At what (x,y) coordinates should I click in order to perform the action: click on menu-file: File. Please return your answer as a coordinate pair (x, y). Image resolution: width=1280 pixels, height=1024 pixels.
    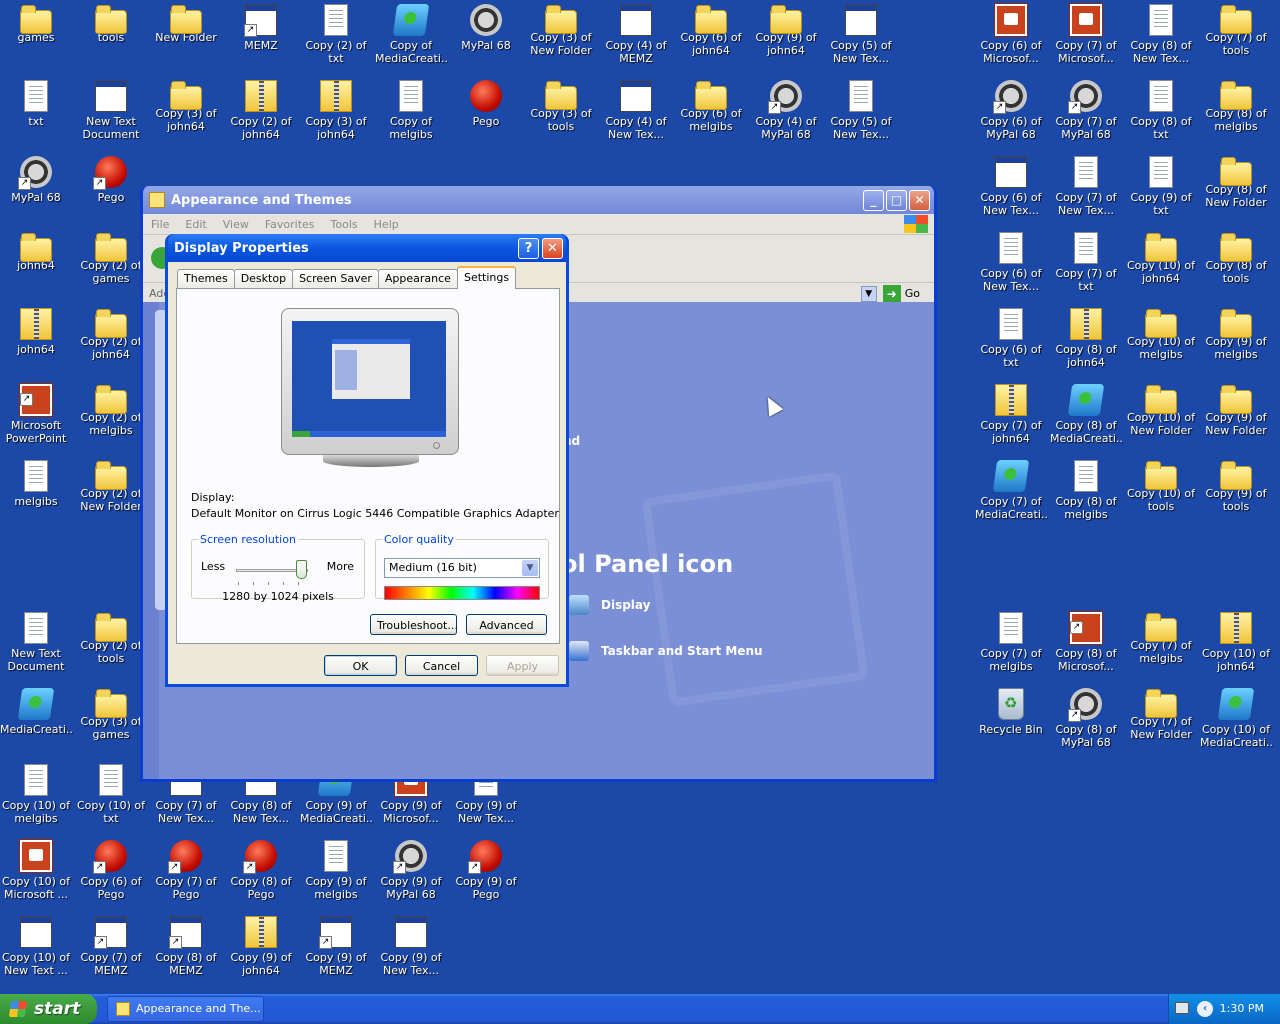
    Looking at the image, I should click on (160, 224).